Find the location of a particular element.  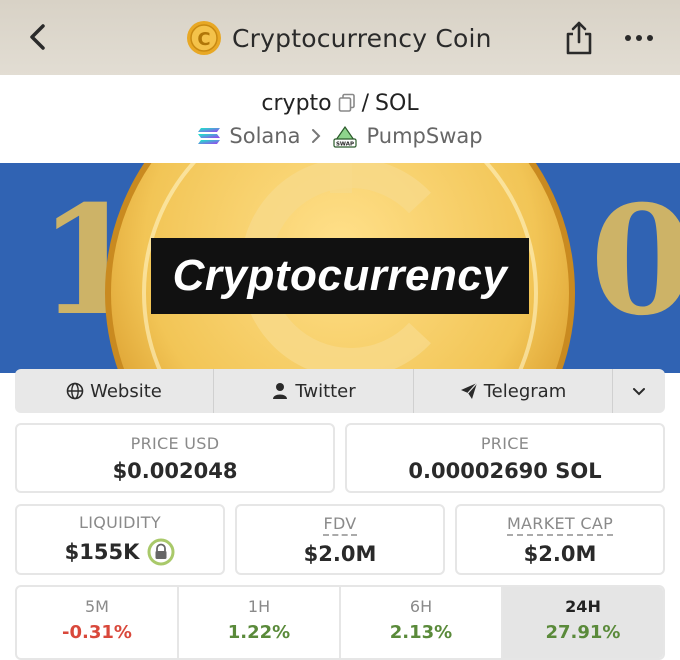

social-links-bar: Website Twitter Telegram is located at coordinates (340, 391).